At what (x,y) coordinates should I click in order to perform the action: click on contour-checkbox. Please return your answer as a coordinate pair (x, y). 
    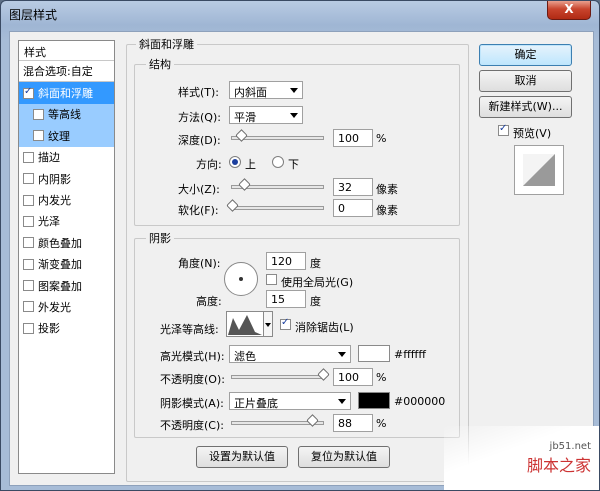
    Looking at the image, I should click on (38, 114).